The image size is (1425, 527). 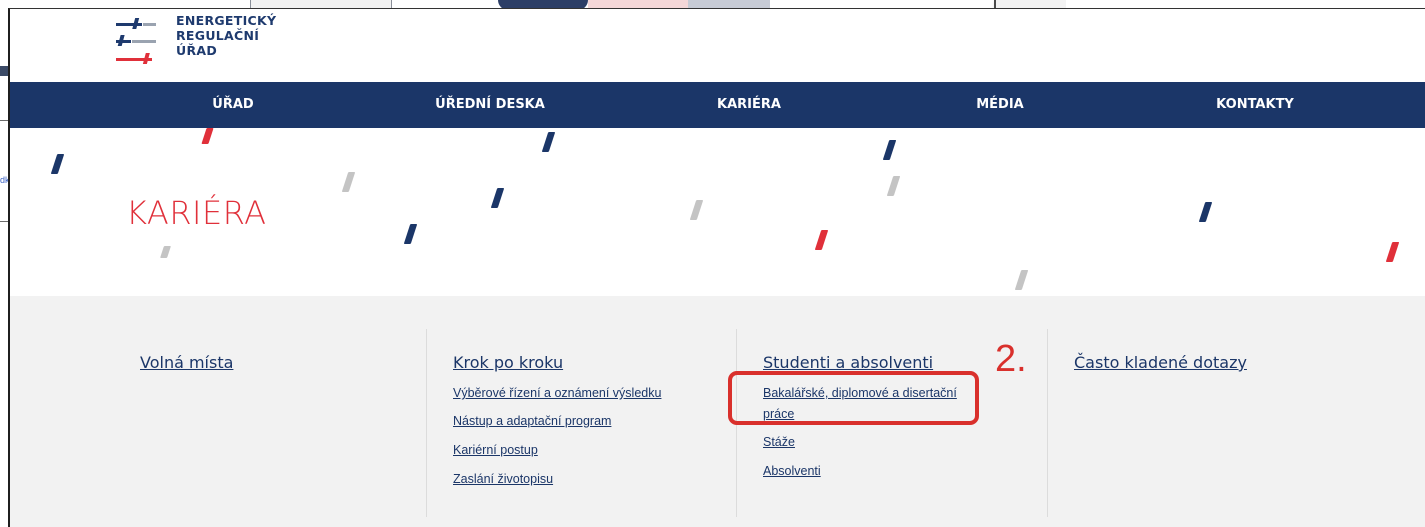 I want to click on main-navigation: ÚŘAD ÚŘEDNÍ DESKA KARIÉRA MÉDIA KONTAKTY, so click(x=717, y=105).